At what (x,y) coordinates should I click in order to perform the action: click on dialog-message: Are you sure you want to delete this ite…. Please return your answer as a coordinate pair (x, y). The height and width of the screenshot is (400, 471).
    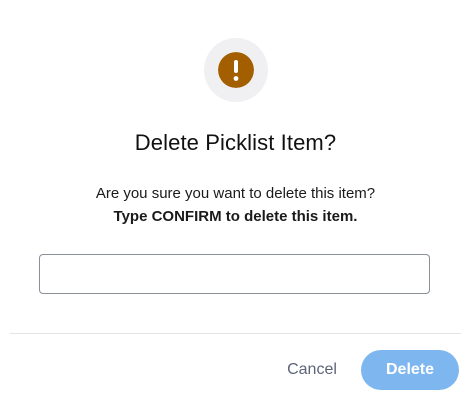
    Looking at the image, I should click on (235, 193).